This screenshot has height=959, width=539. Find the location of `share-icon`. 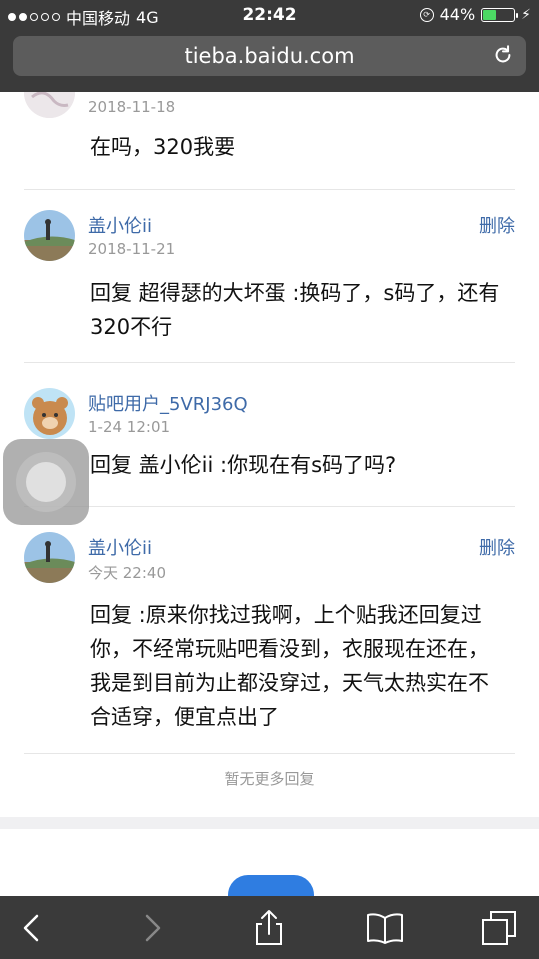

share-icon is located at coordinates (269, 928).